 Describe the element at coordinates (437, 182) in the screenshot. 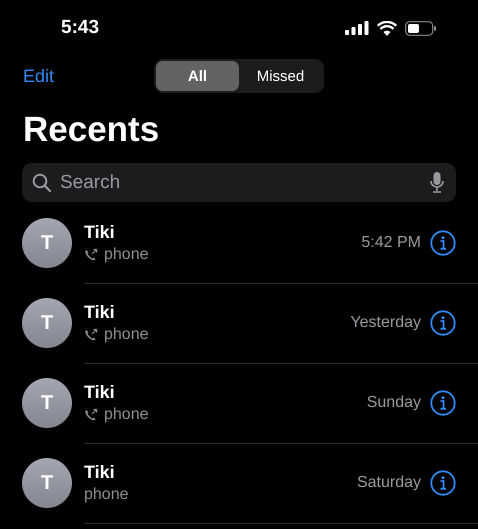

I see `microphone-icon` at that location.